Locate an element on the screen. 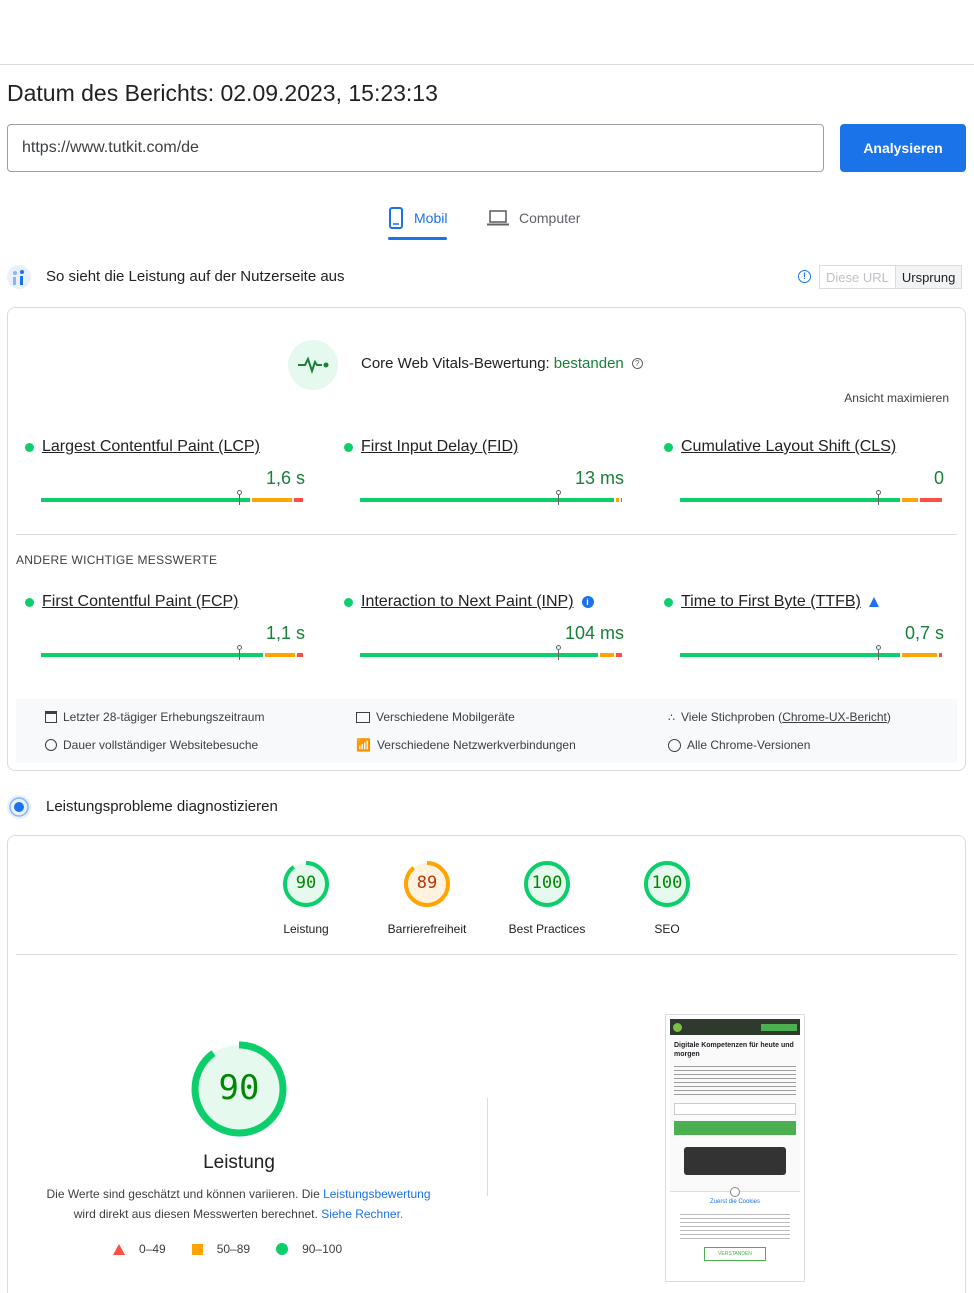  score-gauge-0: 90 Leistung is located at coordinates (306, 903).